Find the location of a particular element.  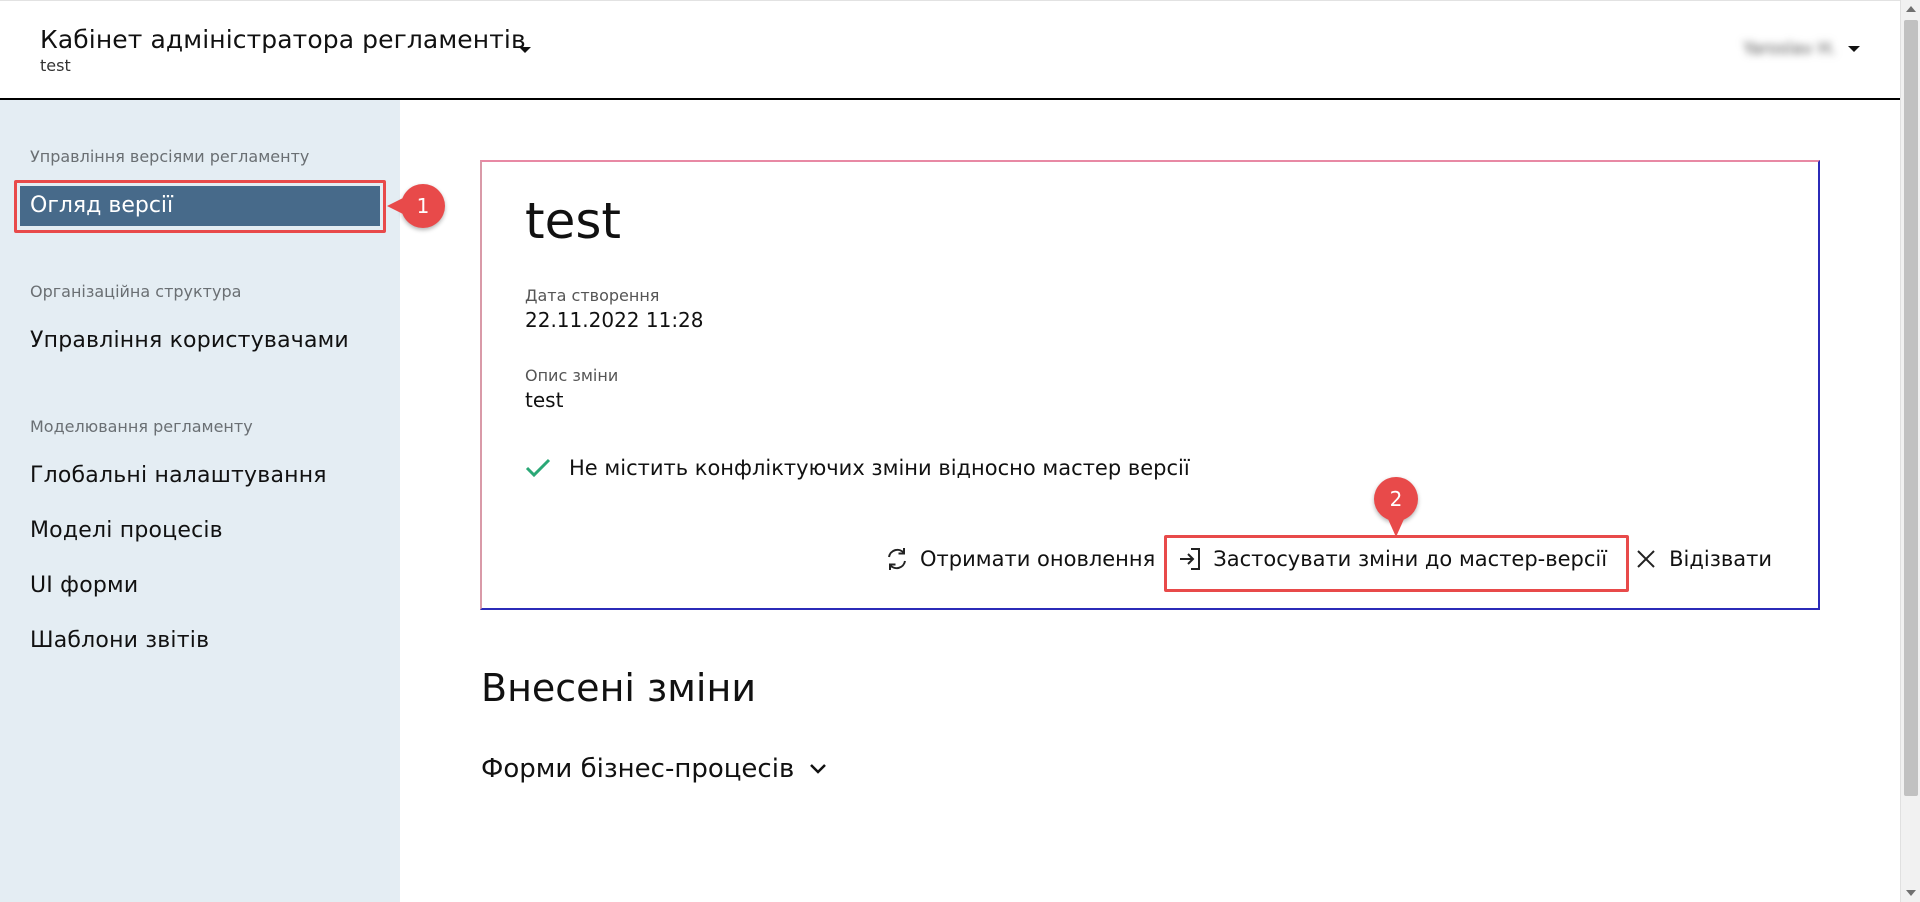

sidebar-item-global-settings: Глобальні налаштування is located at coordinates (178, 475).